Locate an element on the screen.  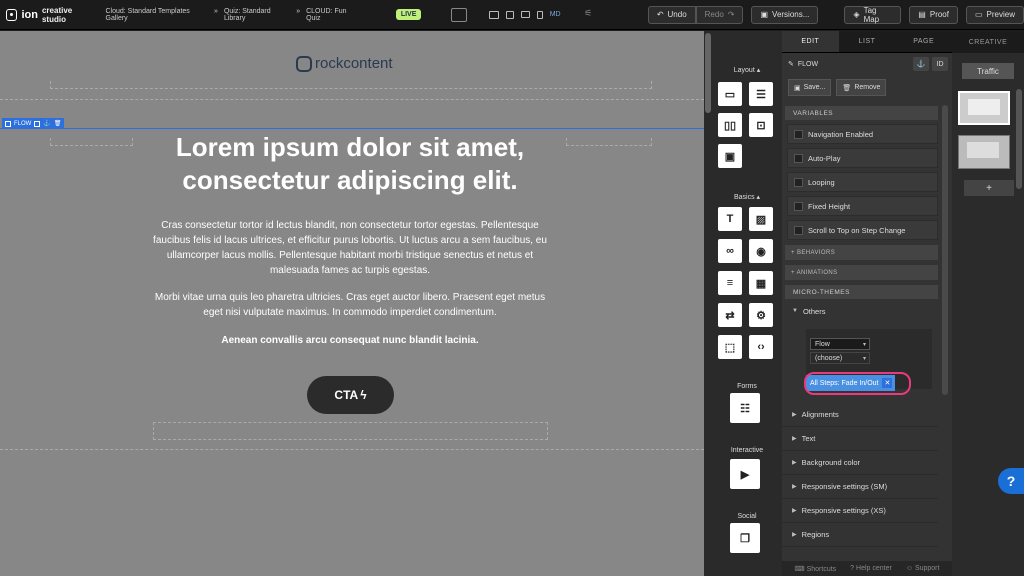
remove-button: 🗑 Remove is located at coordinates (861, 87).